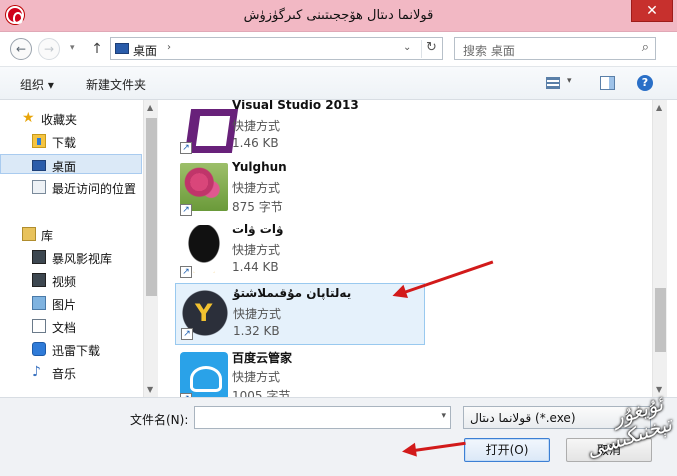  I want to click on file-name: Visual Studio 2013, so click(295, 106).